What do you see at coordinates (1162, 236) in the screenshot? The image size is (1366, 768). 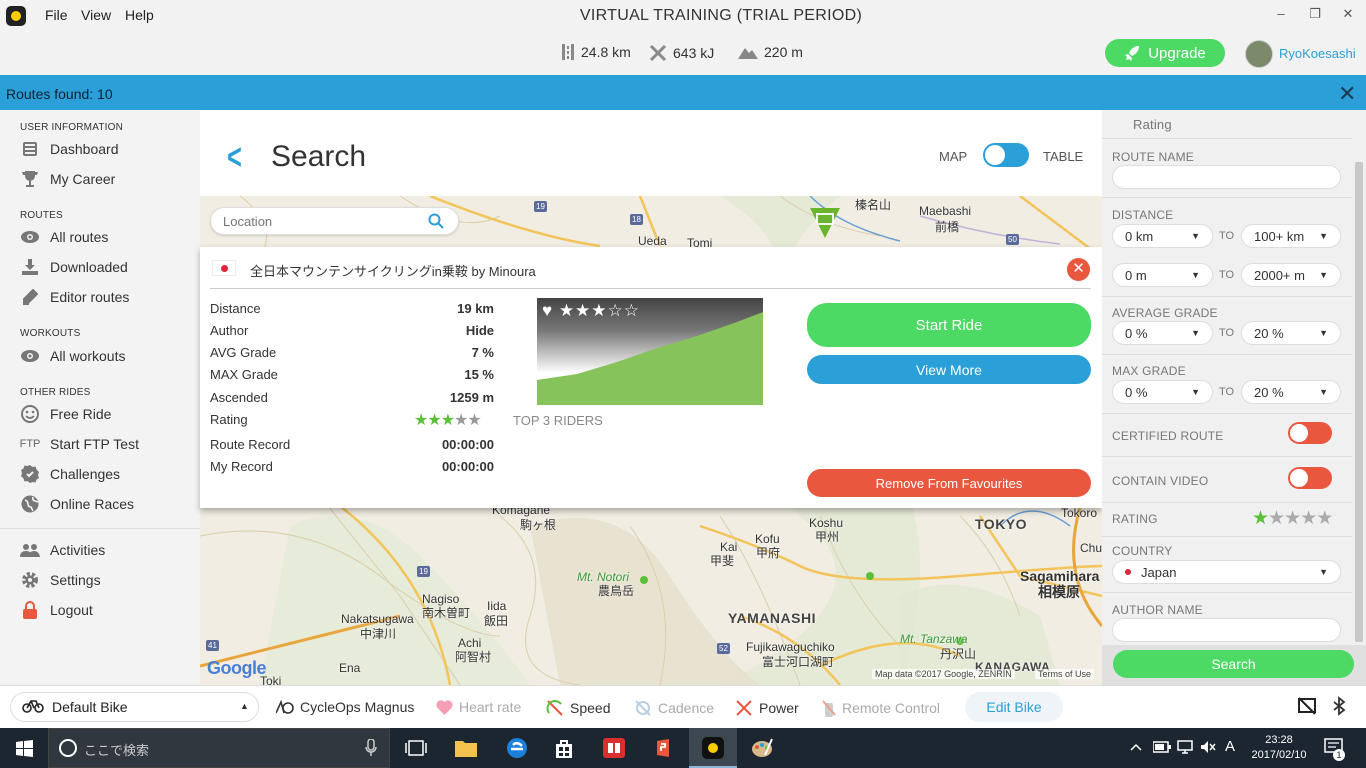 I see `distance-from-select: 0 km ▼` at bounding box center [1162, 236].